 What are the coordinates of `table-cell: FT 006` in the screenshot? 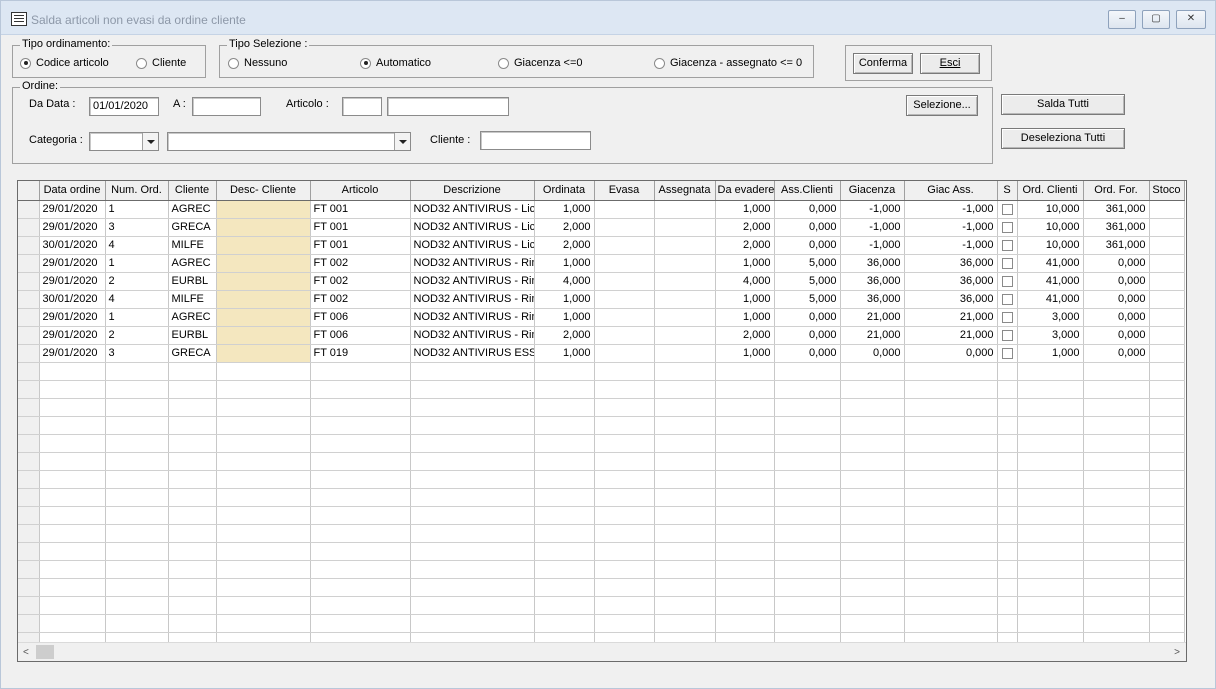 It's located at (360, 317).